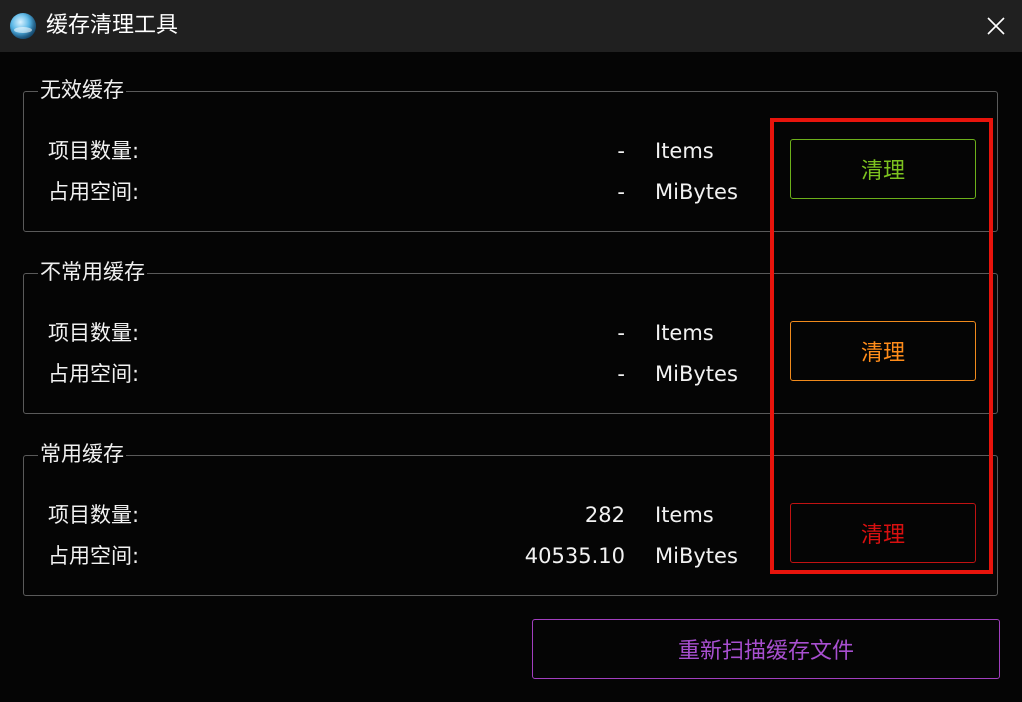 Image resolution: width=1022 pixels, height=702 pixels. I want to click on group-title: 常用缓存, so click(82, 454).